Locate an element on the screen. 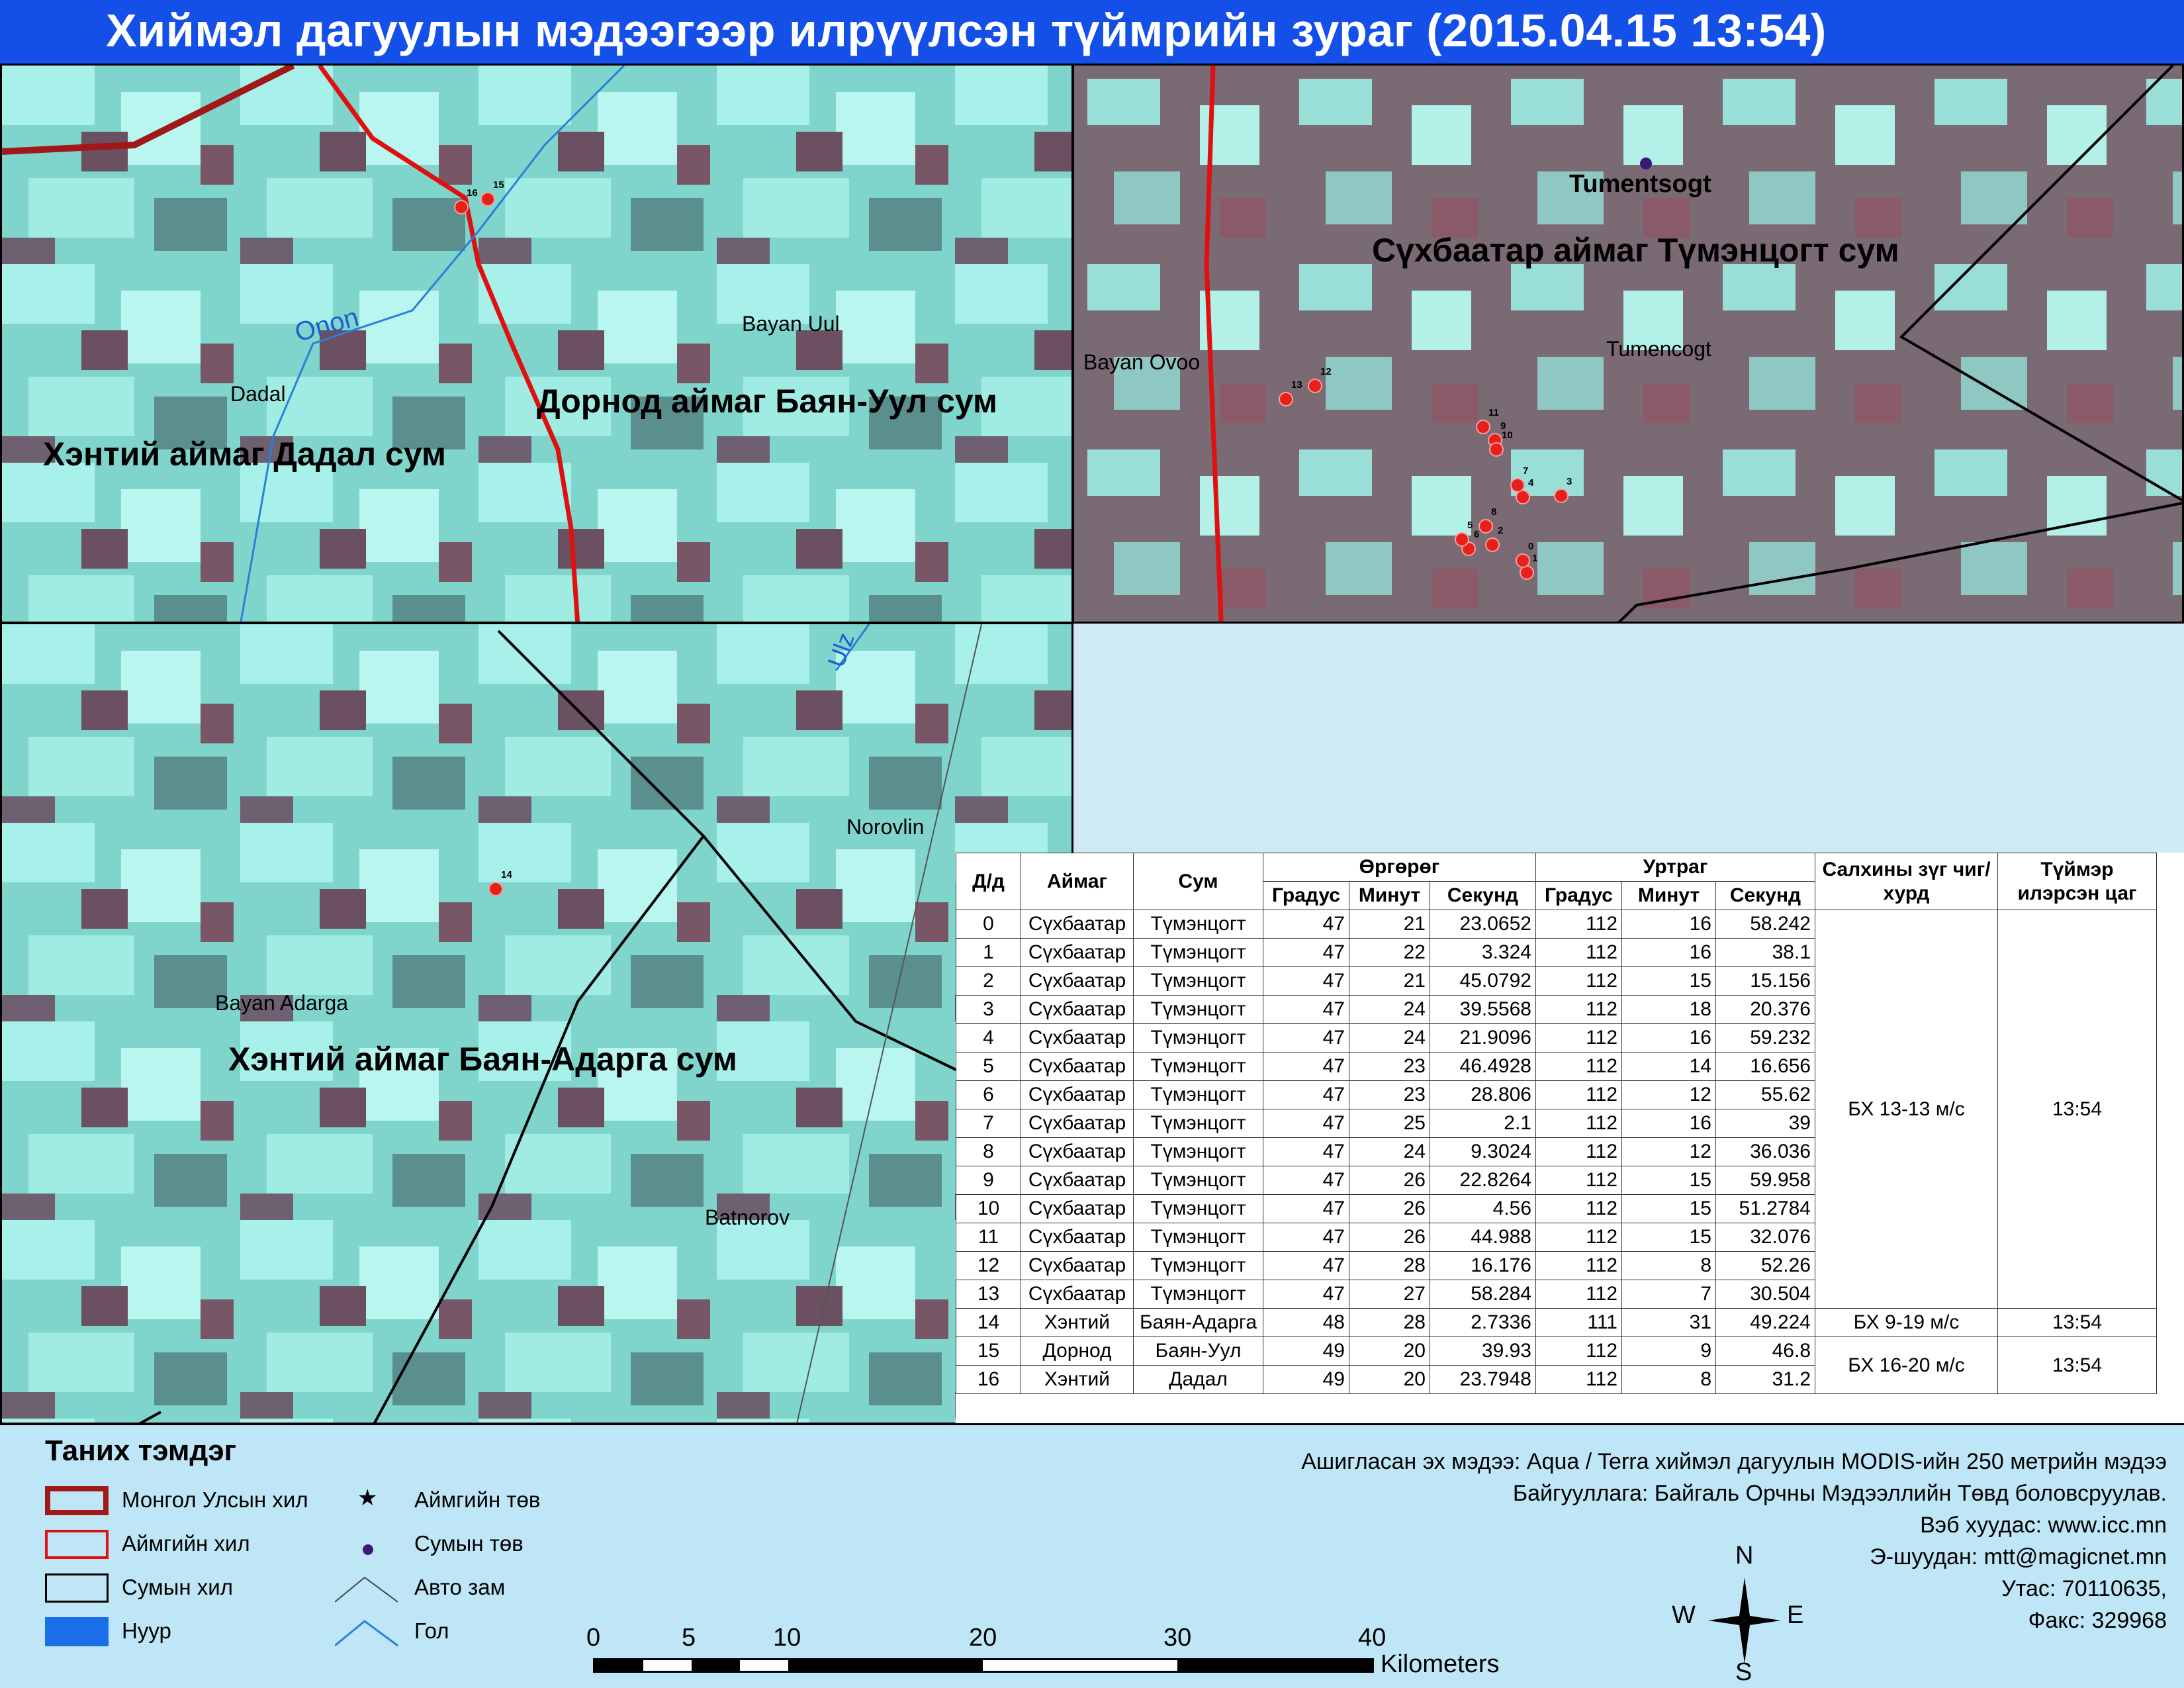 This screenshot has width=2184, height=1688. fire-number-label: 0 is located at coordinates (1531, 546).